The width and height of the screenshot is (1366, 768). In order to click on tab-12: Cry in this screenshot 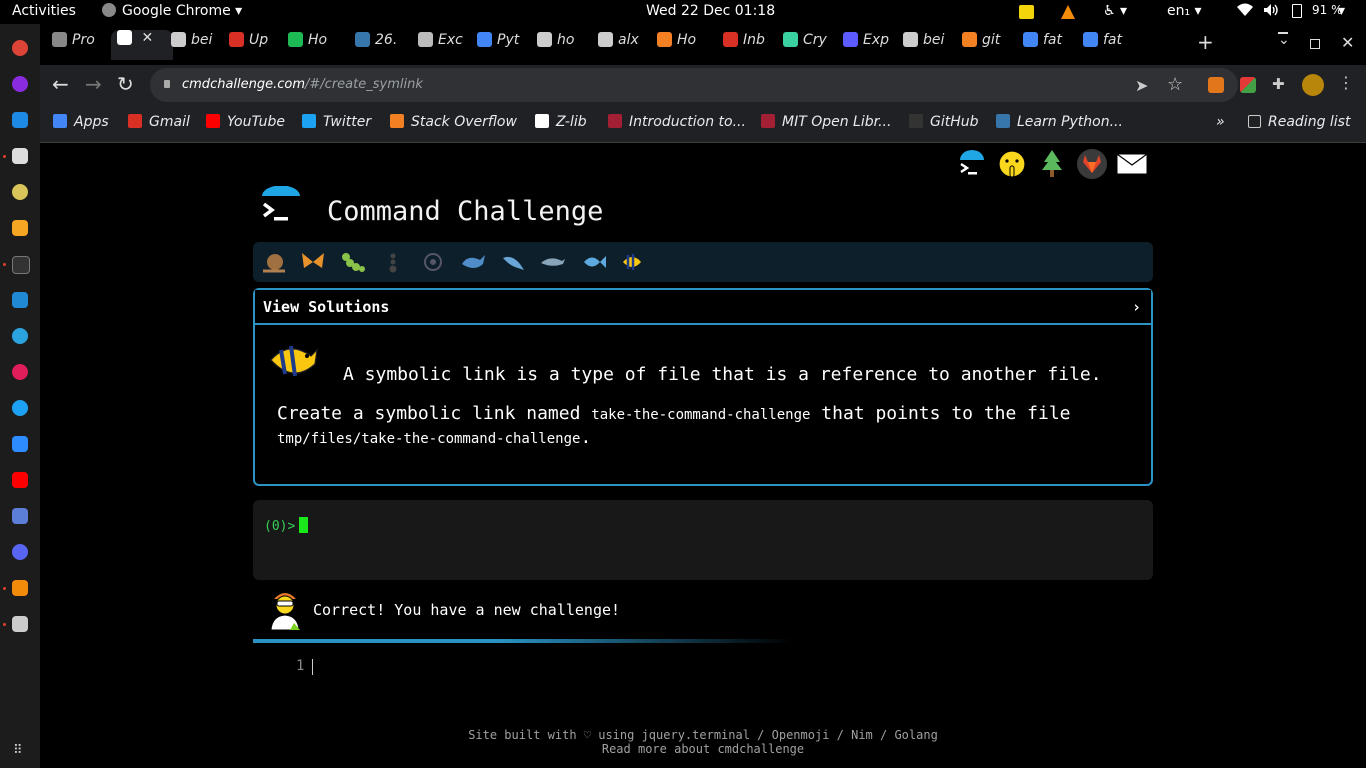, I will do `click(809, 45)`.